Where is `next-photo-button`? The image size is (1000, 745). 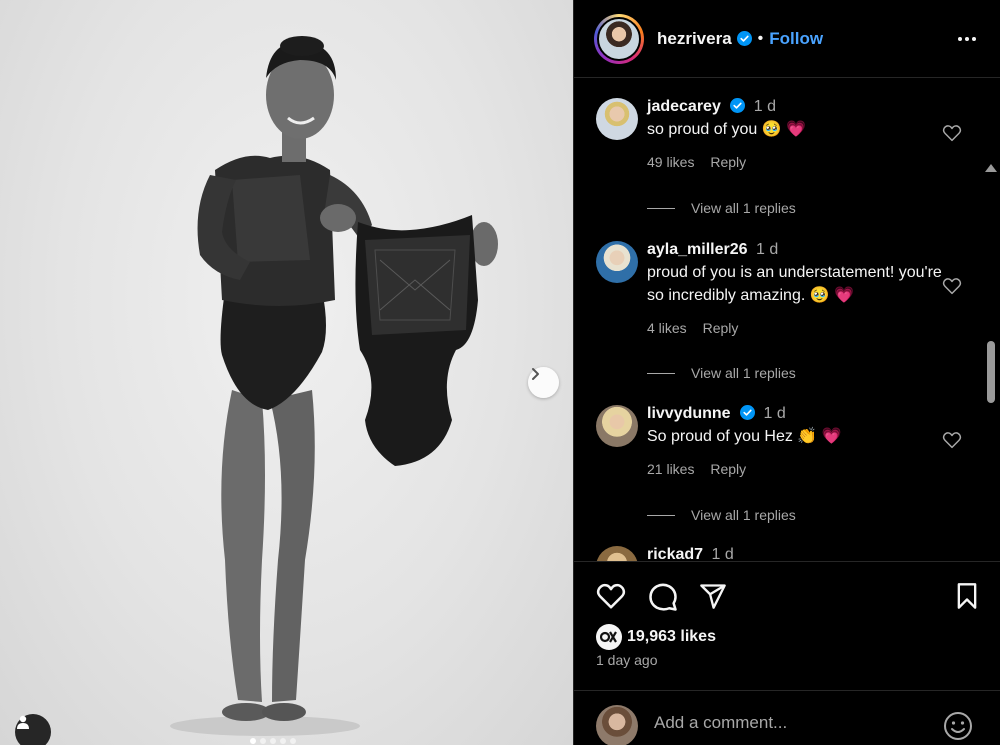
next-photo-button is located at coordinates (543, 382).